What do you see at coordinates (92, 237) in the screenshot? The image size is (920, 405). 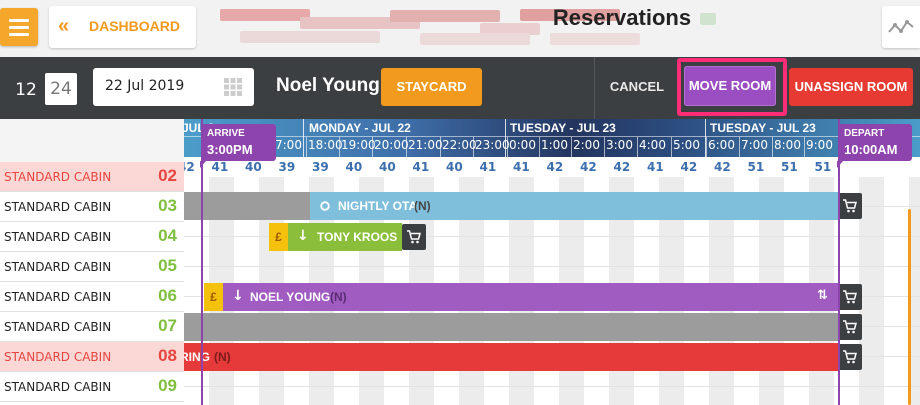 I see `room-row: STANDARD CABIN 04` at bounding box center [92, 237].